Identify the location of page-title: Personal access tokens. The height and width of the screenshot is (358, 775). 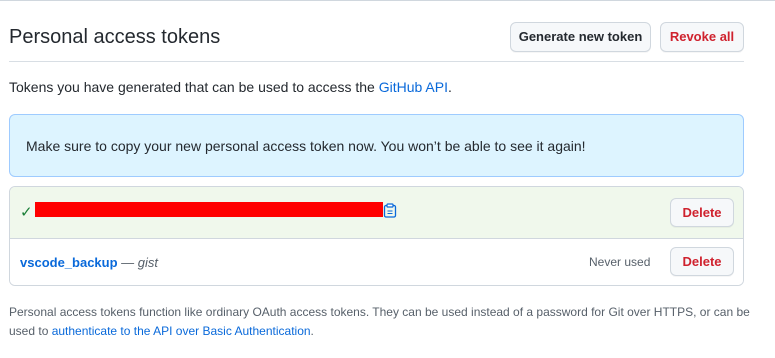
(115, 37).